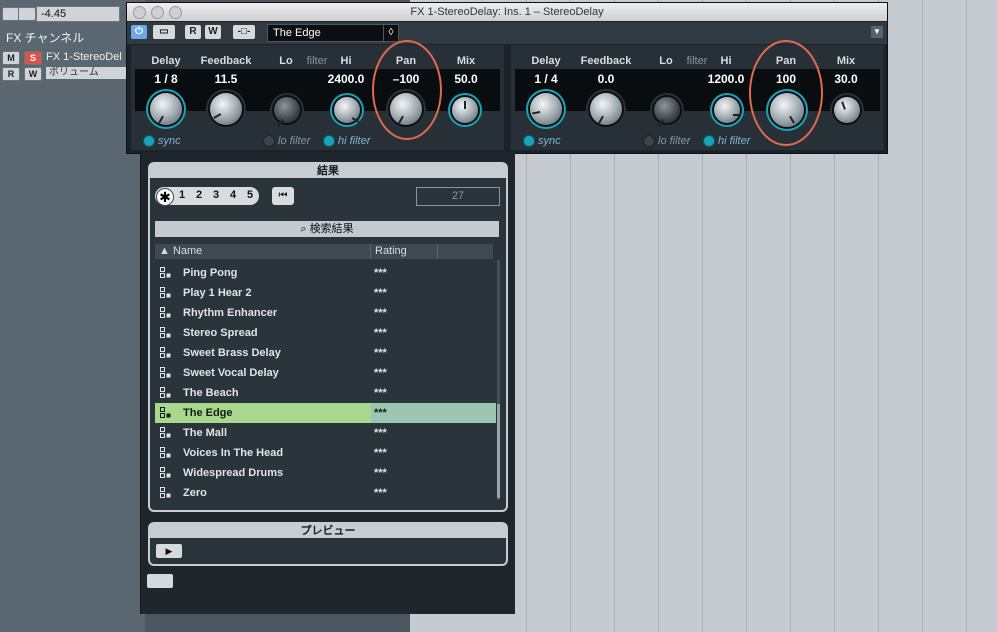 This screenshot has width=997, height=632. What do you see at coordinates (346, 79) in the screenshot?
I see `delay1-hi-value: 2400.0` at bounding box center [346, 79].